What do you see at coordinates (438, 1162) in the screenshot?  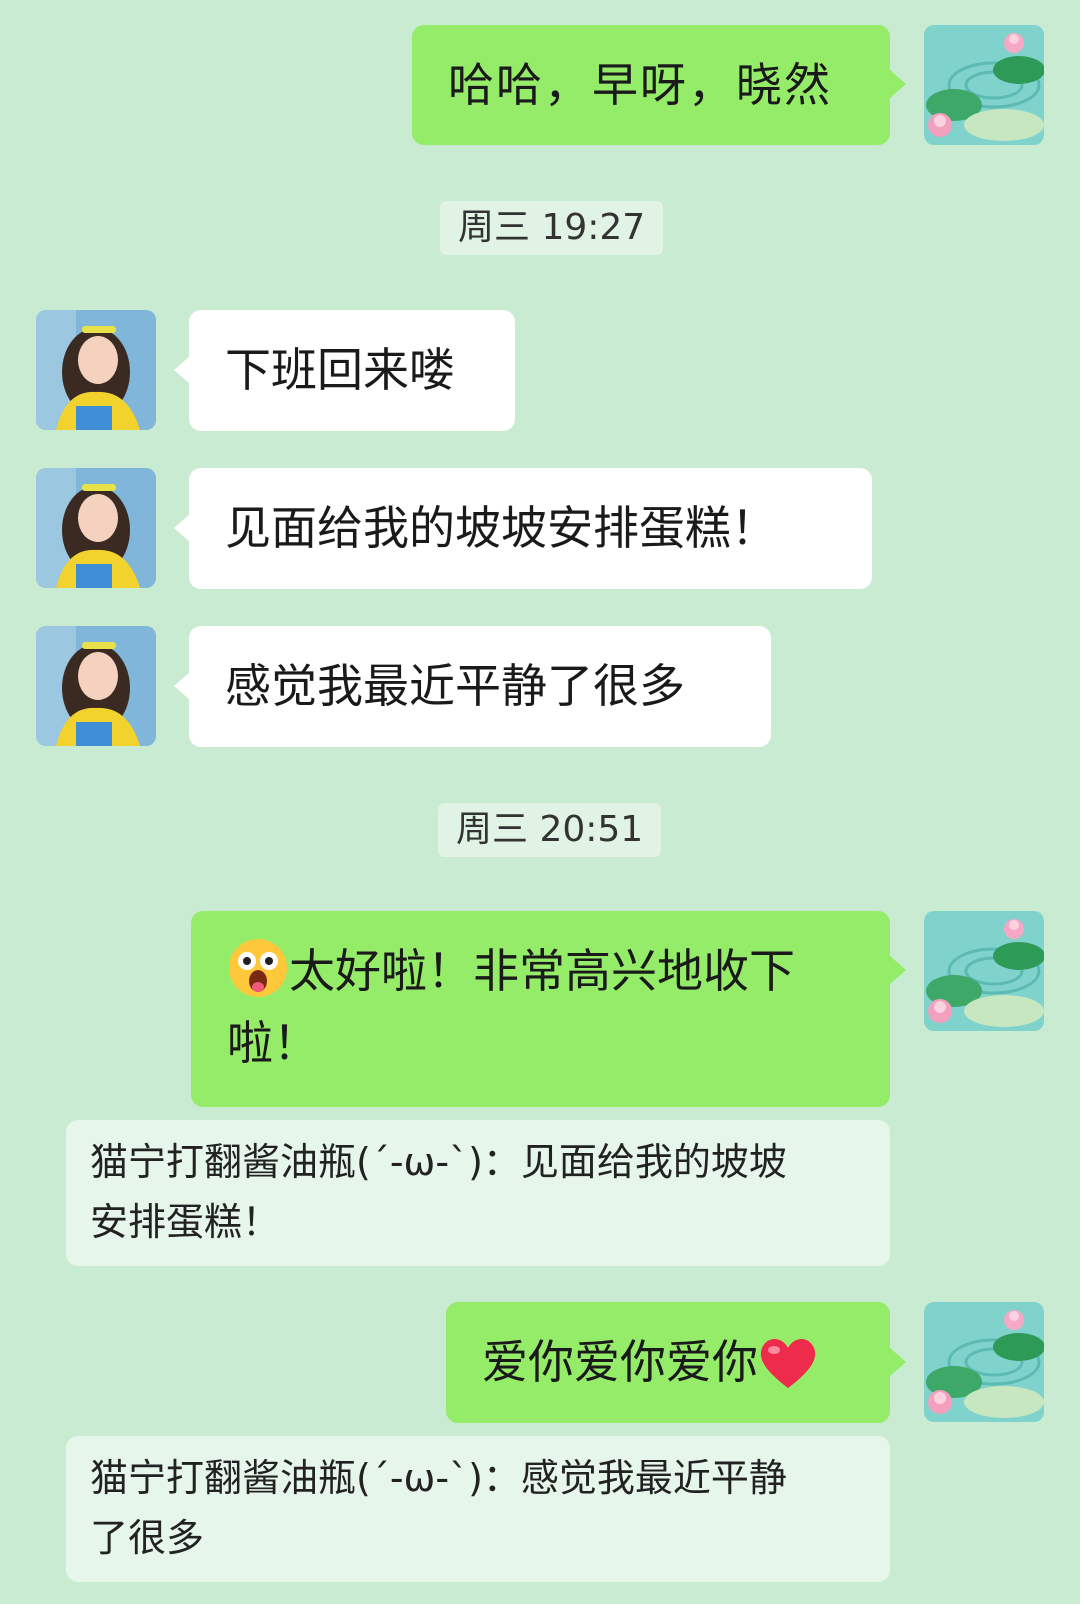 I see `quote-text: 猫宁打翻酱油瓶(´-ω-`)：见面给我的坡坡` at bounding box center [438, 1162].